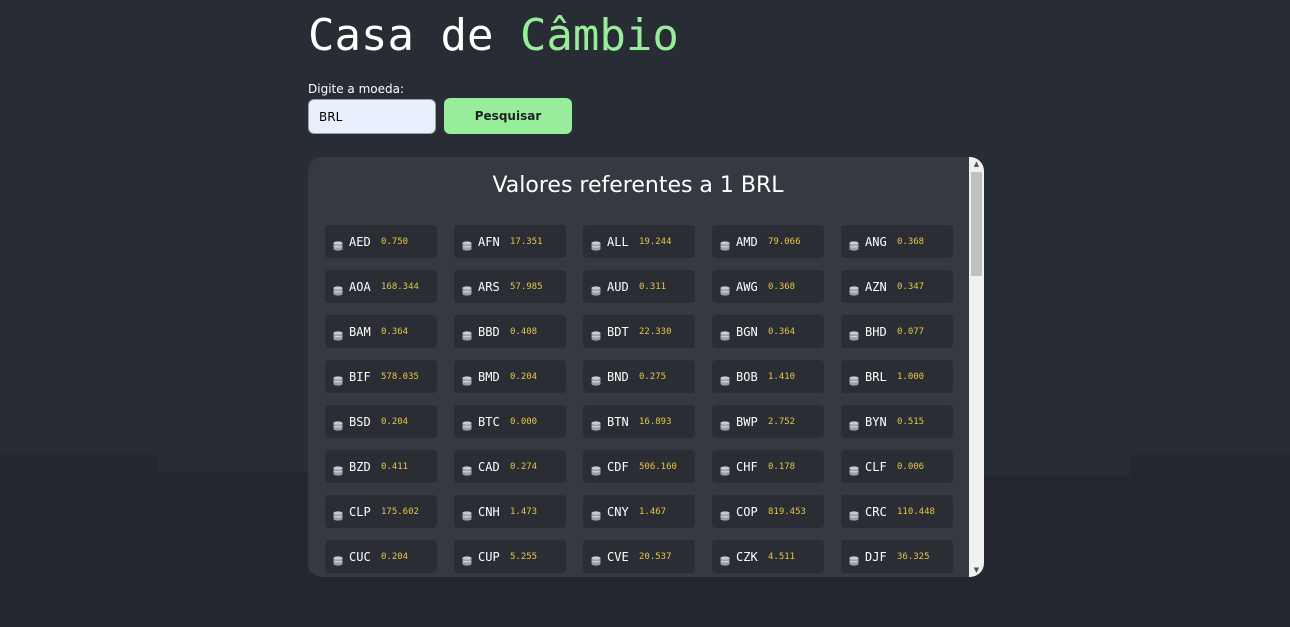 Image resolution: width=1290 pixels, height=627 pixels. What do you see at coordinates (618, 421) in the screenshot?
I see `currency-code: BTN` at bounding box center [618, 421].